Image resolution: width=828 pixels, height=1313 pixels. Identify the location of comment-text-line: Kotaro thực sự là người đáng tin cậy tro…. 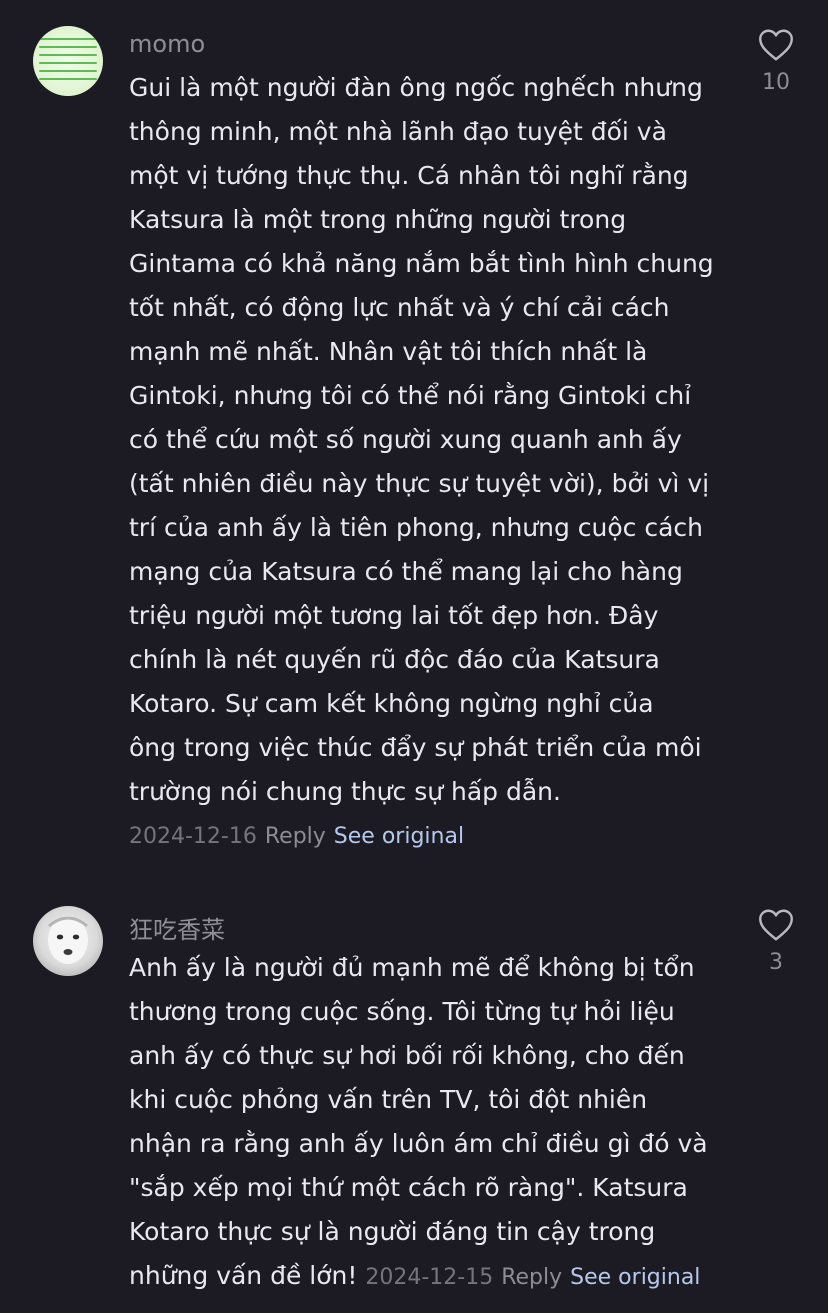
(392, 1231).